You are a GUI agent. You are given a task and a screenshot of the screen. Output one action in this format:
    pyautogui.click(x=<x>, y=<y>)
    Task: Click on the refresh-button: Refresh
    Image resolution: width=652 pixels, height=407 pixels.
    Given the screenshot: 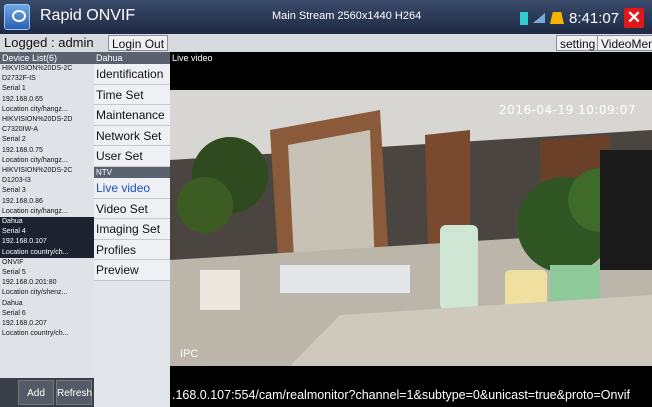 What is the action you would take?
    pyautogui.click(x=74, y=392)
    